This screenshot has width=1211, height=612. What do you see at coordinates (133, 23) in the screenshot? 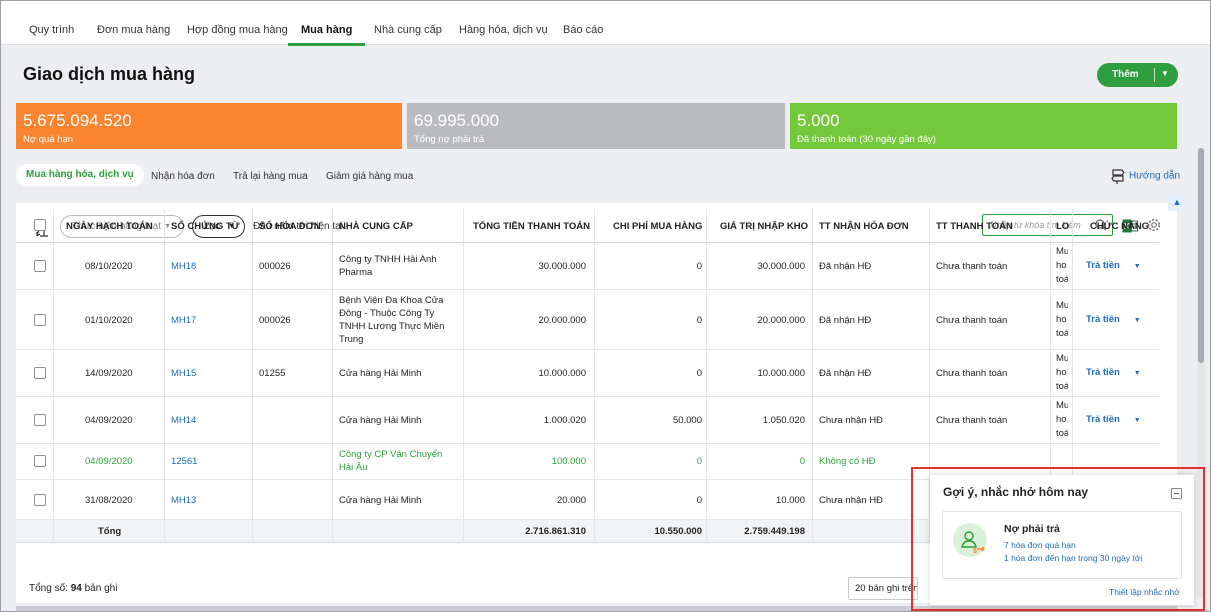
I see `tab-purchase-orders: Đơn mua hàng` at bounding box center [133, 23].